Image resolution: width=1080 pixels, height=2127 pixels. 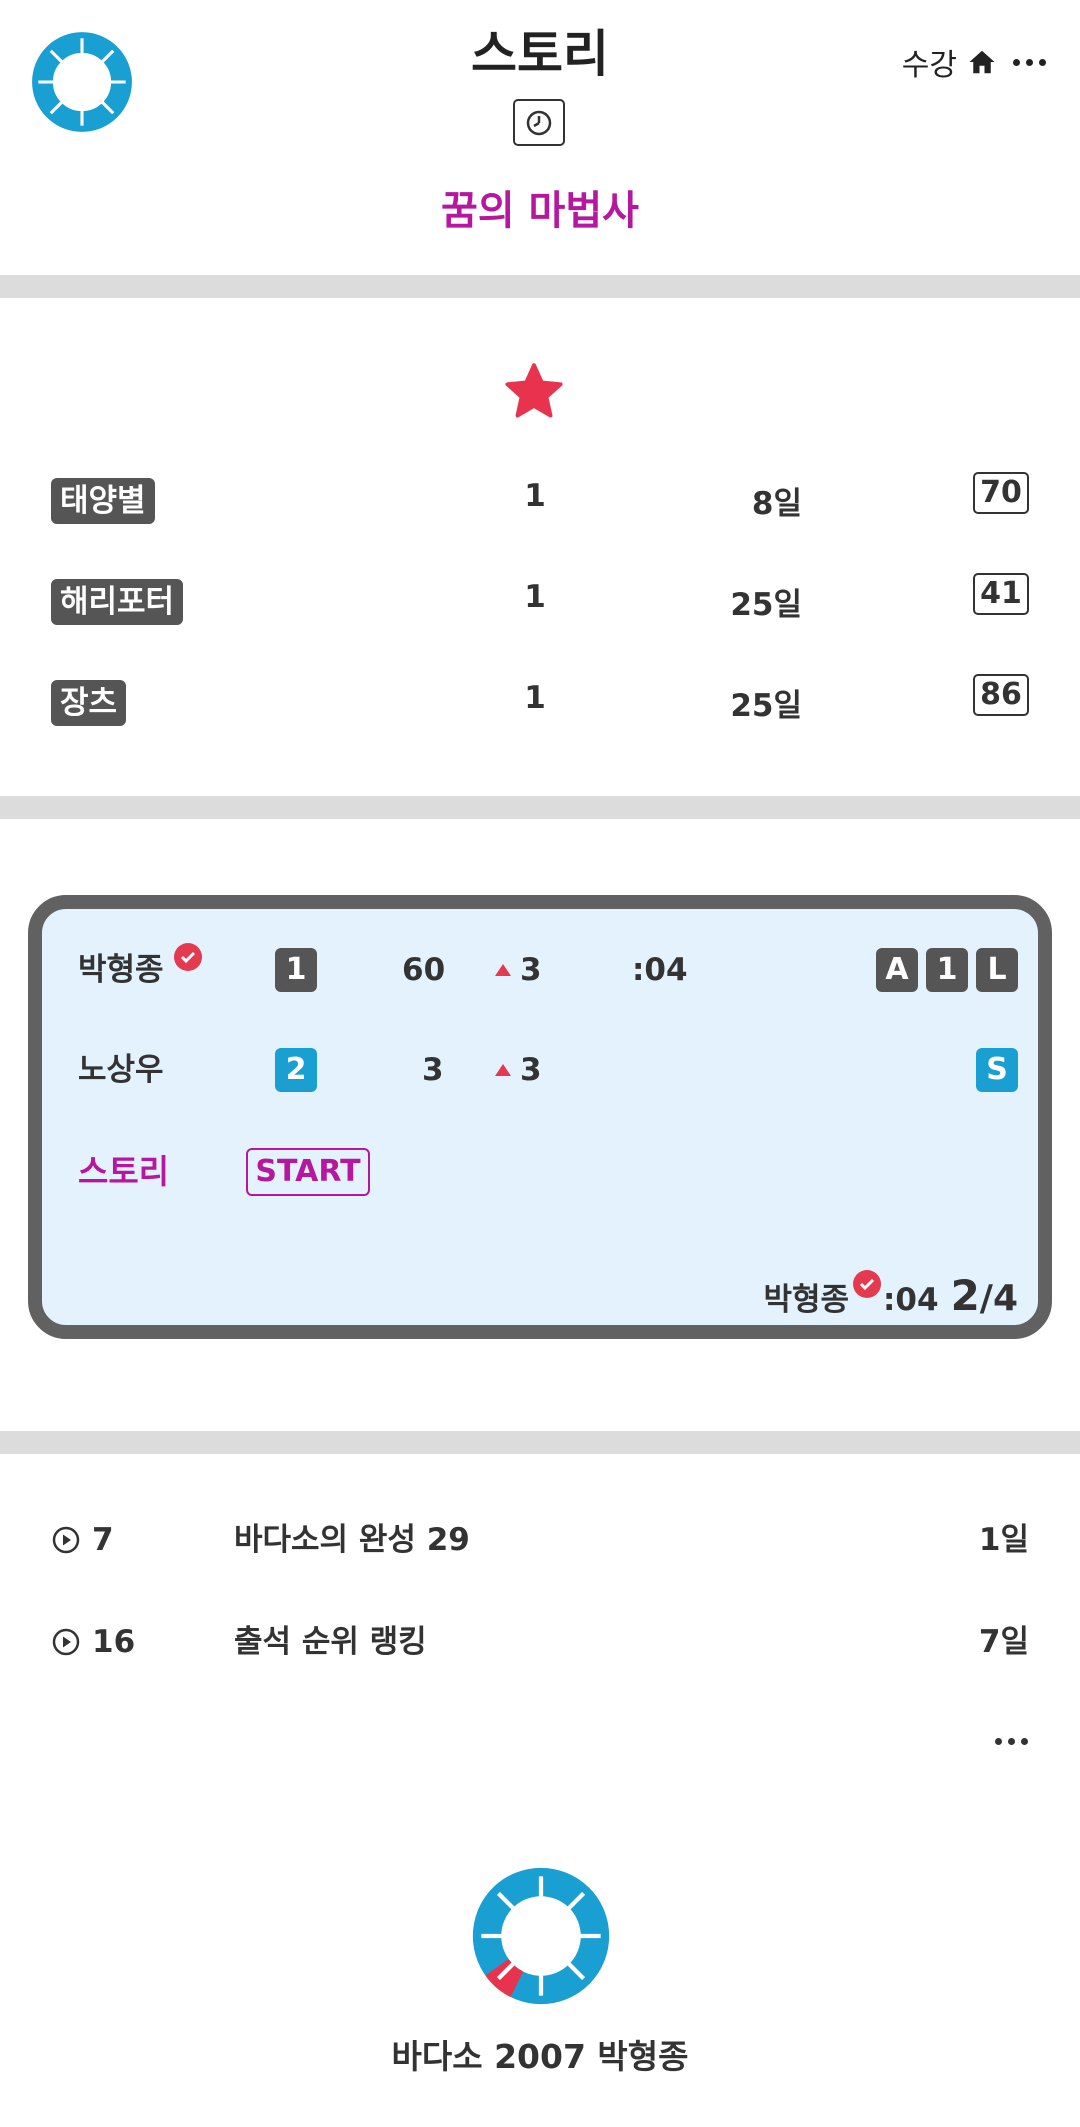 What do you see at coordinates (89, 703) in the screenshot?
I see `ranking-name: 장츠` at bounding box center [89, 703].